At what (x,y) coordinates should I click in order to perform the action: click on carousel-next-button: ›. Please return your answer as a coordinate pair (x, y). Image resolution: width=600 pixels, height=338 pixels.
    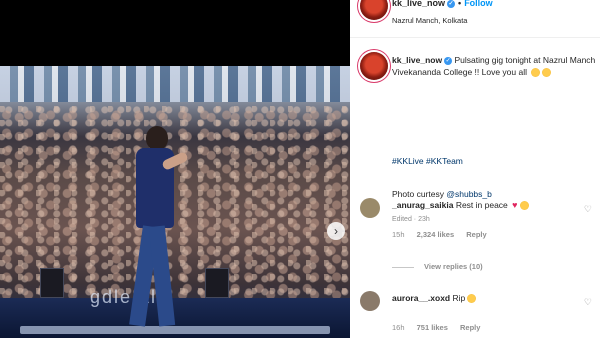
    Looking at the image, I should click on (336, 231).